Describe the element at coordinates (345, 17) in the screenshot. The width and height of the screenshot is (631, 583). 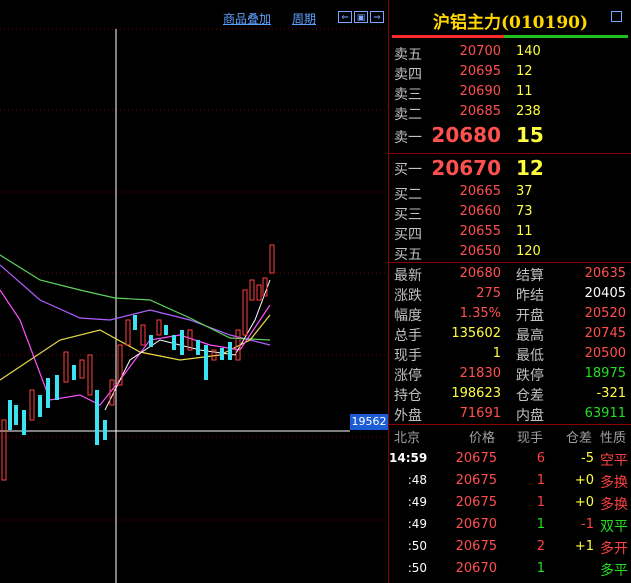
I see `scroll-left-icon: ⇐` at that location.